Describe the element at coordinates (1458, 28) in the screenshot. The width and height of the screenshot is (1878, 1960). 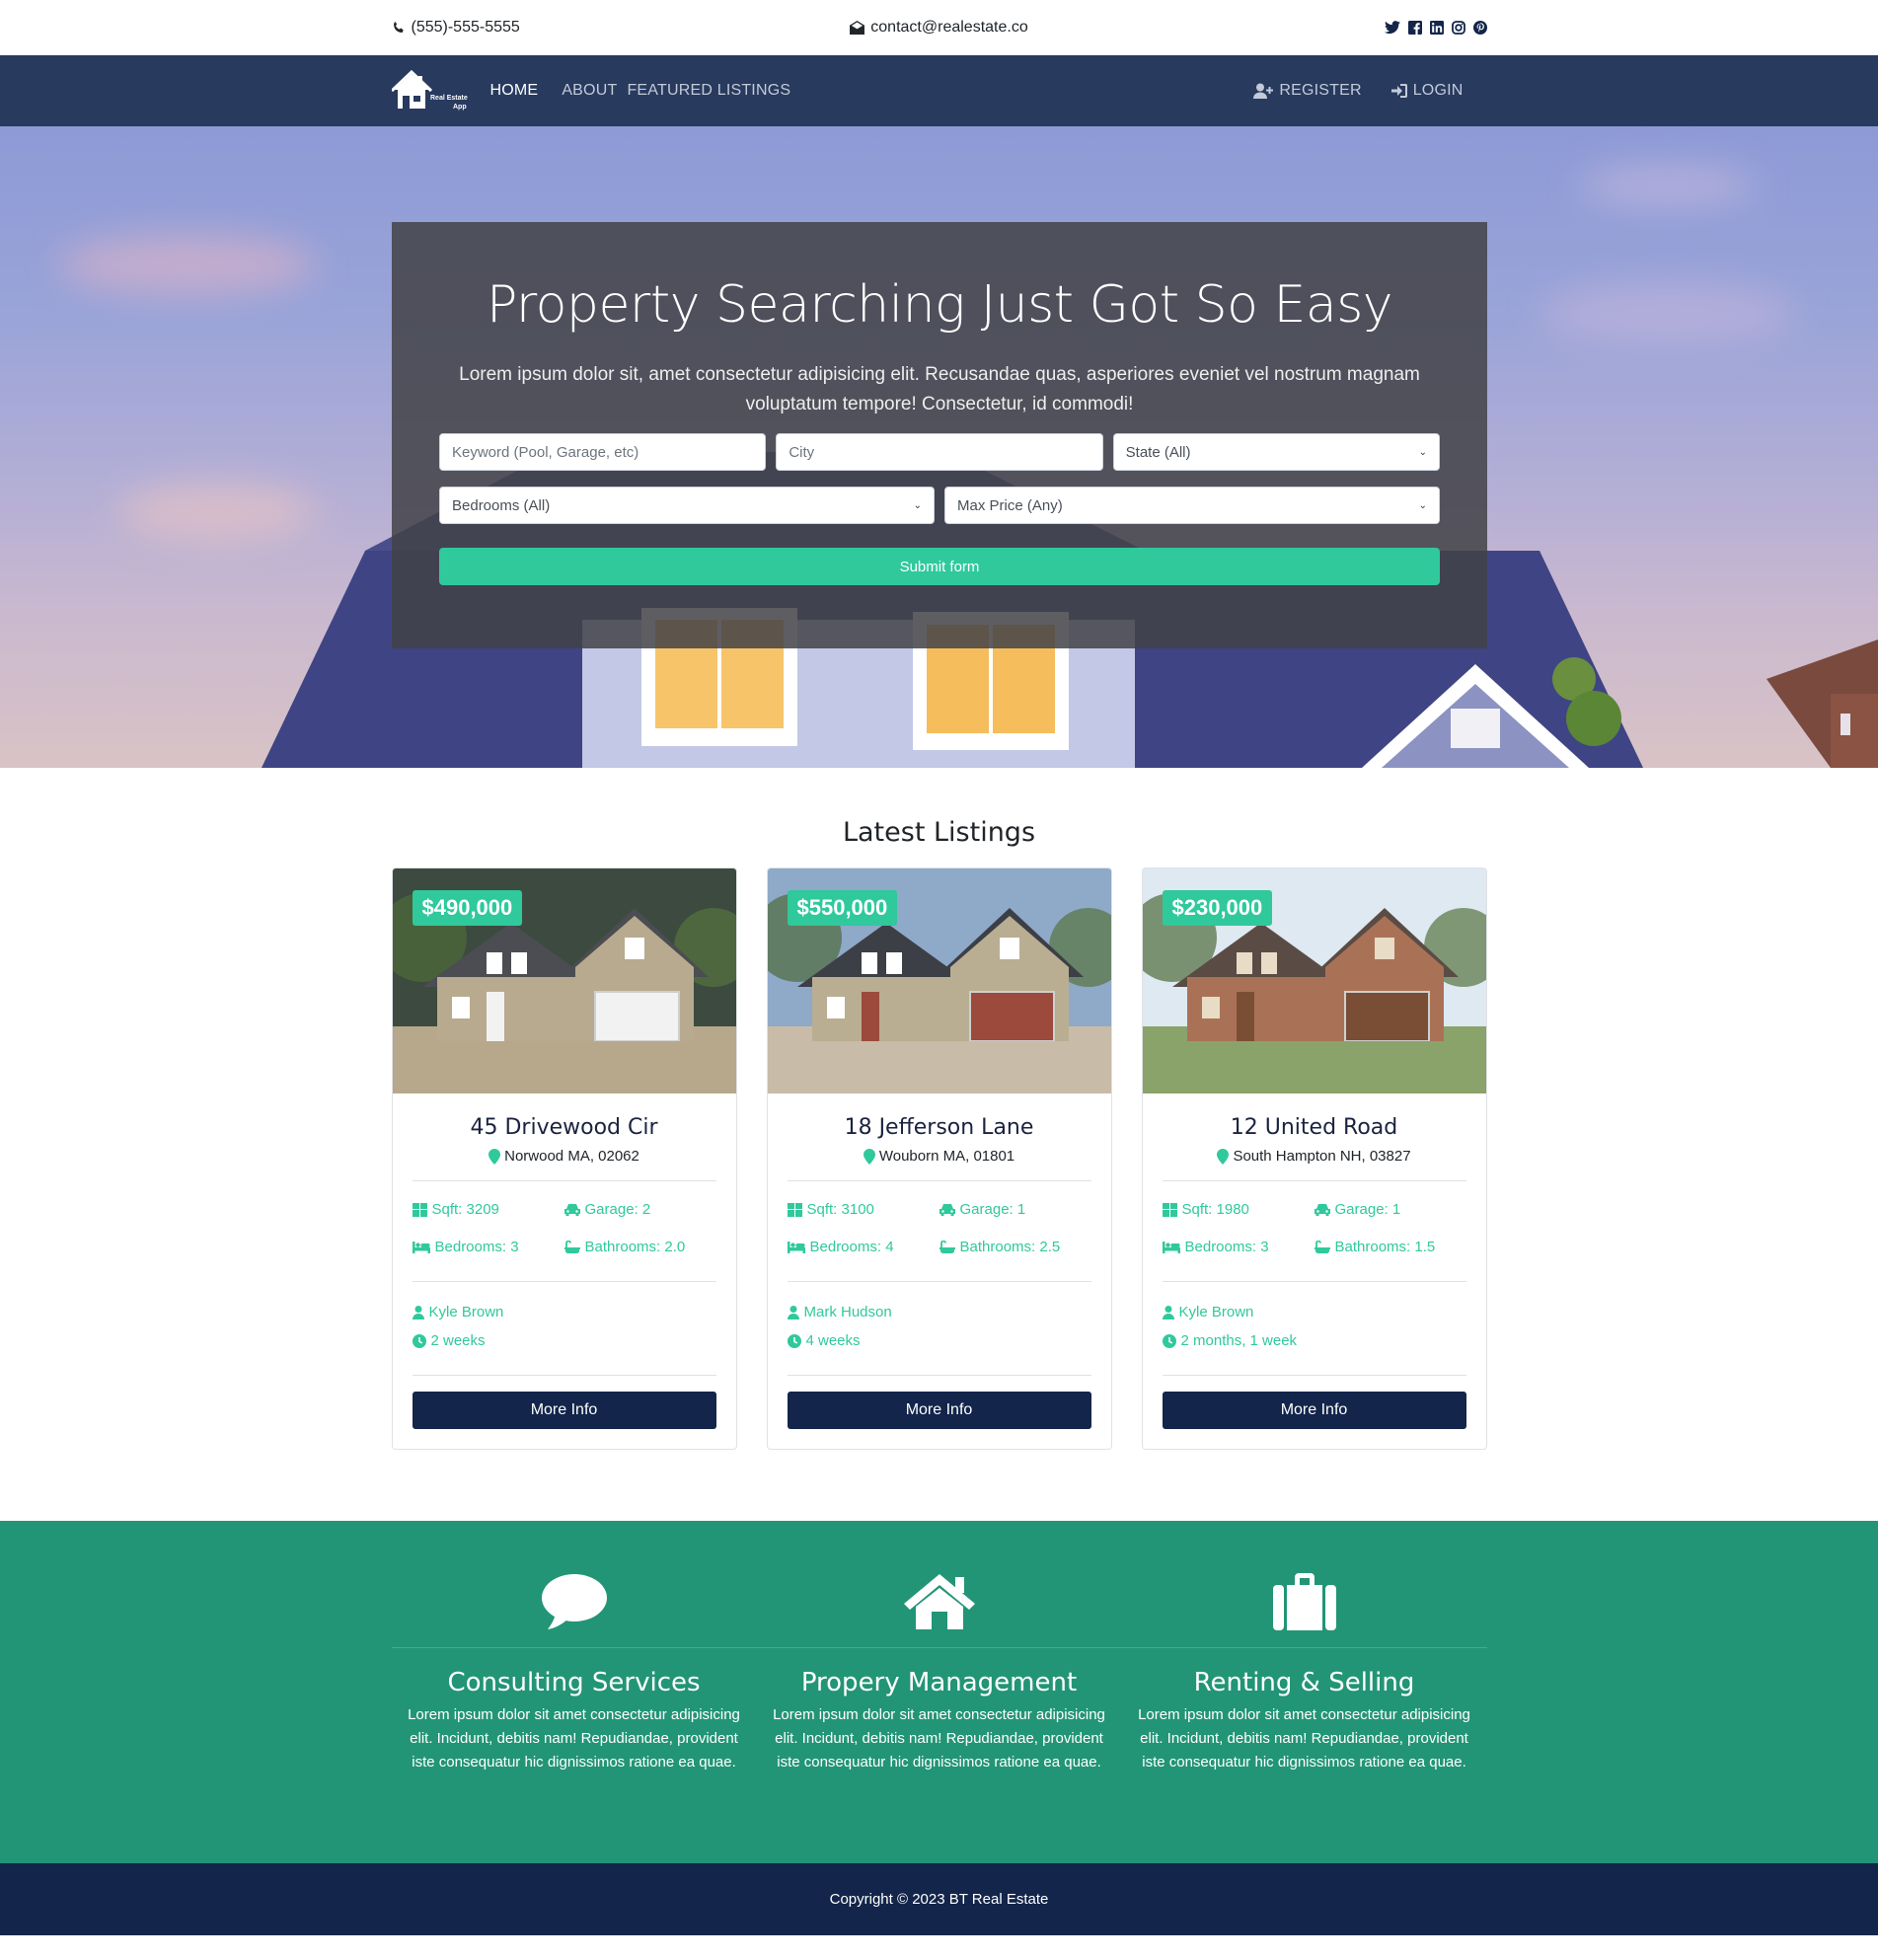
I see `instagram-icon` at that location.